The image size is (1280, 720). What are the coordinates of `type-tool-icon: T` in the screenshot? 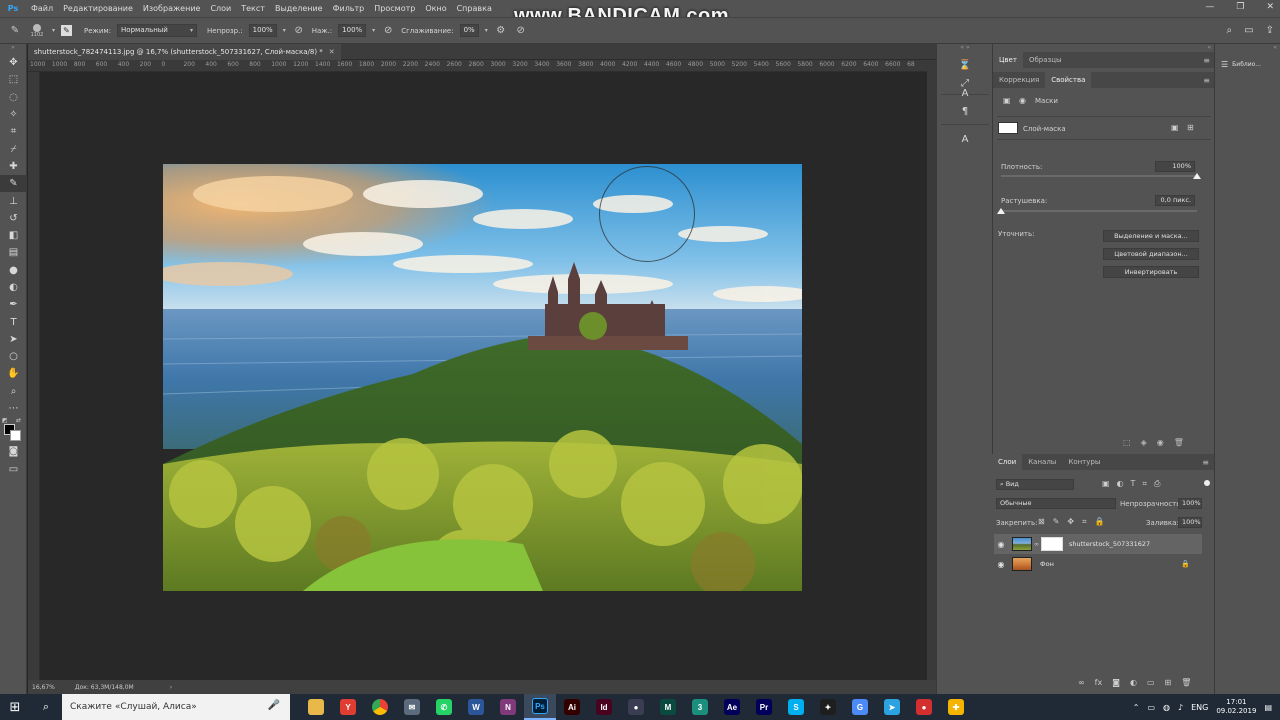 It's located at (13, 321).